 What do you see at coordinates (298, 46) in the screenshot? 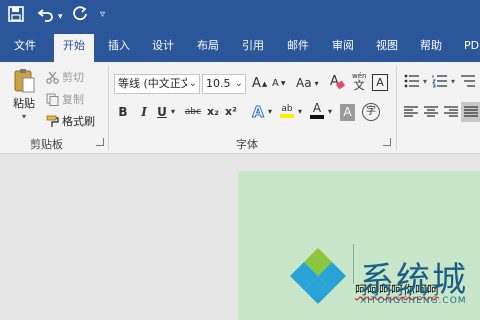
I see `tab-mailings: 邮件` at bounding box center [298, 46].